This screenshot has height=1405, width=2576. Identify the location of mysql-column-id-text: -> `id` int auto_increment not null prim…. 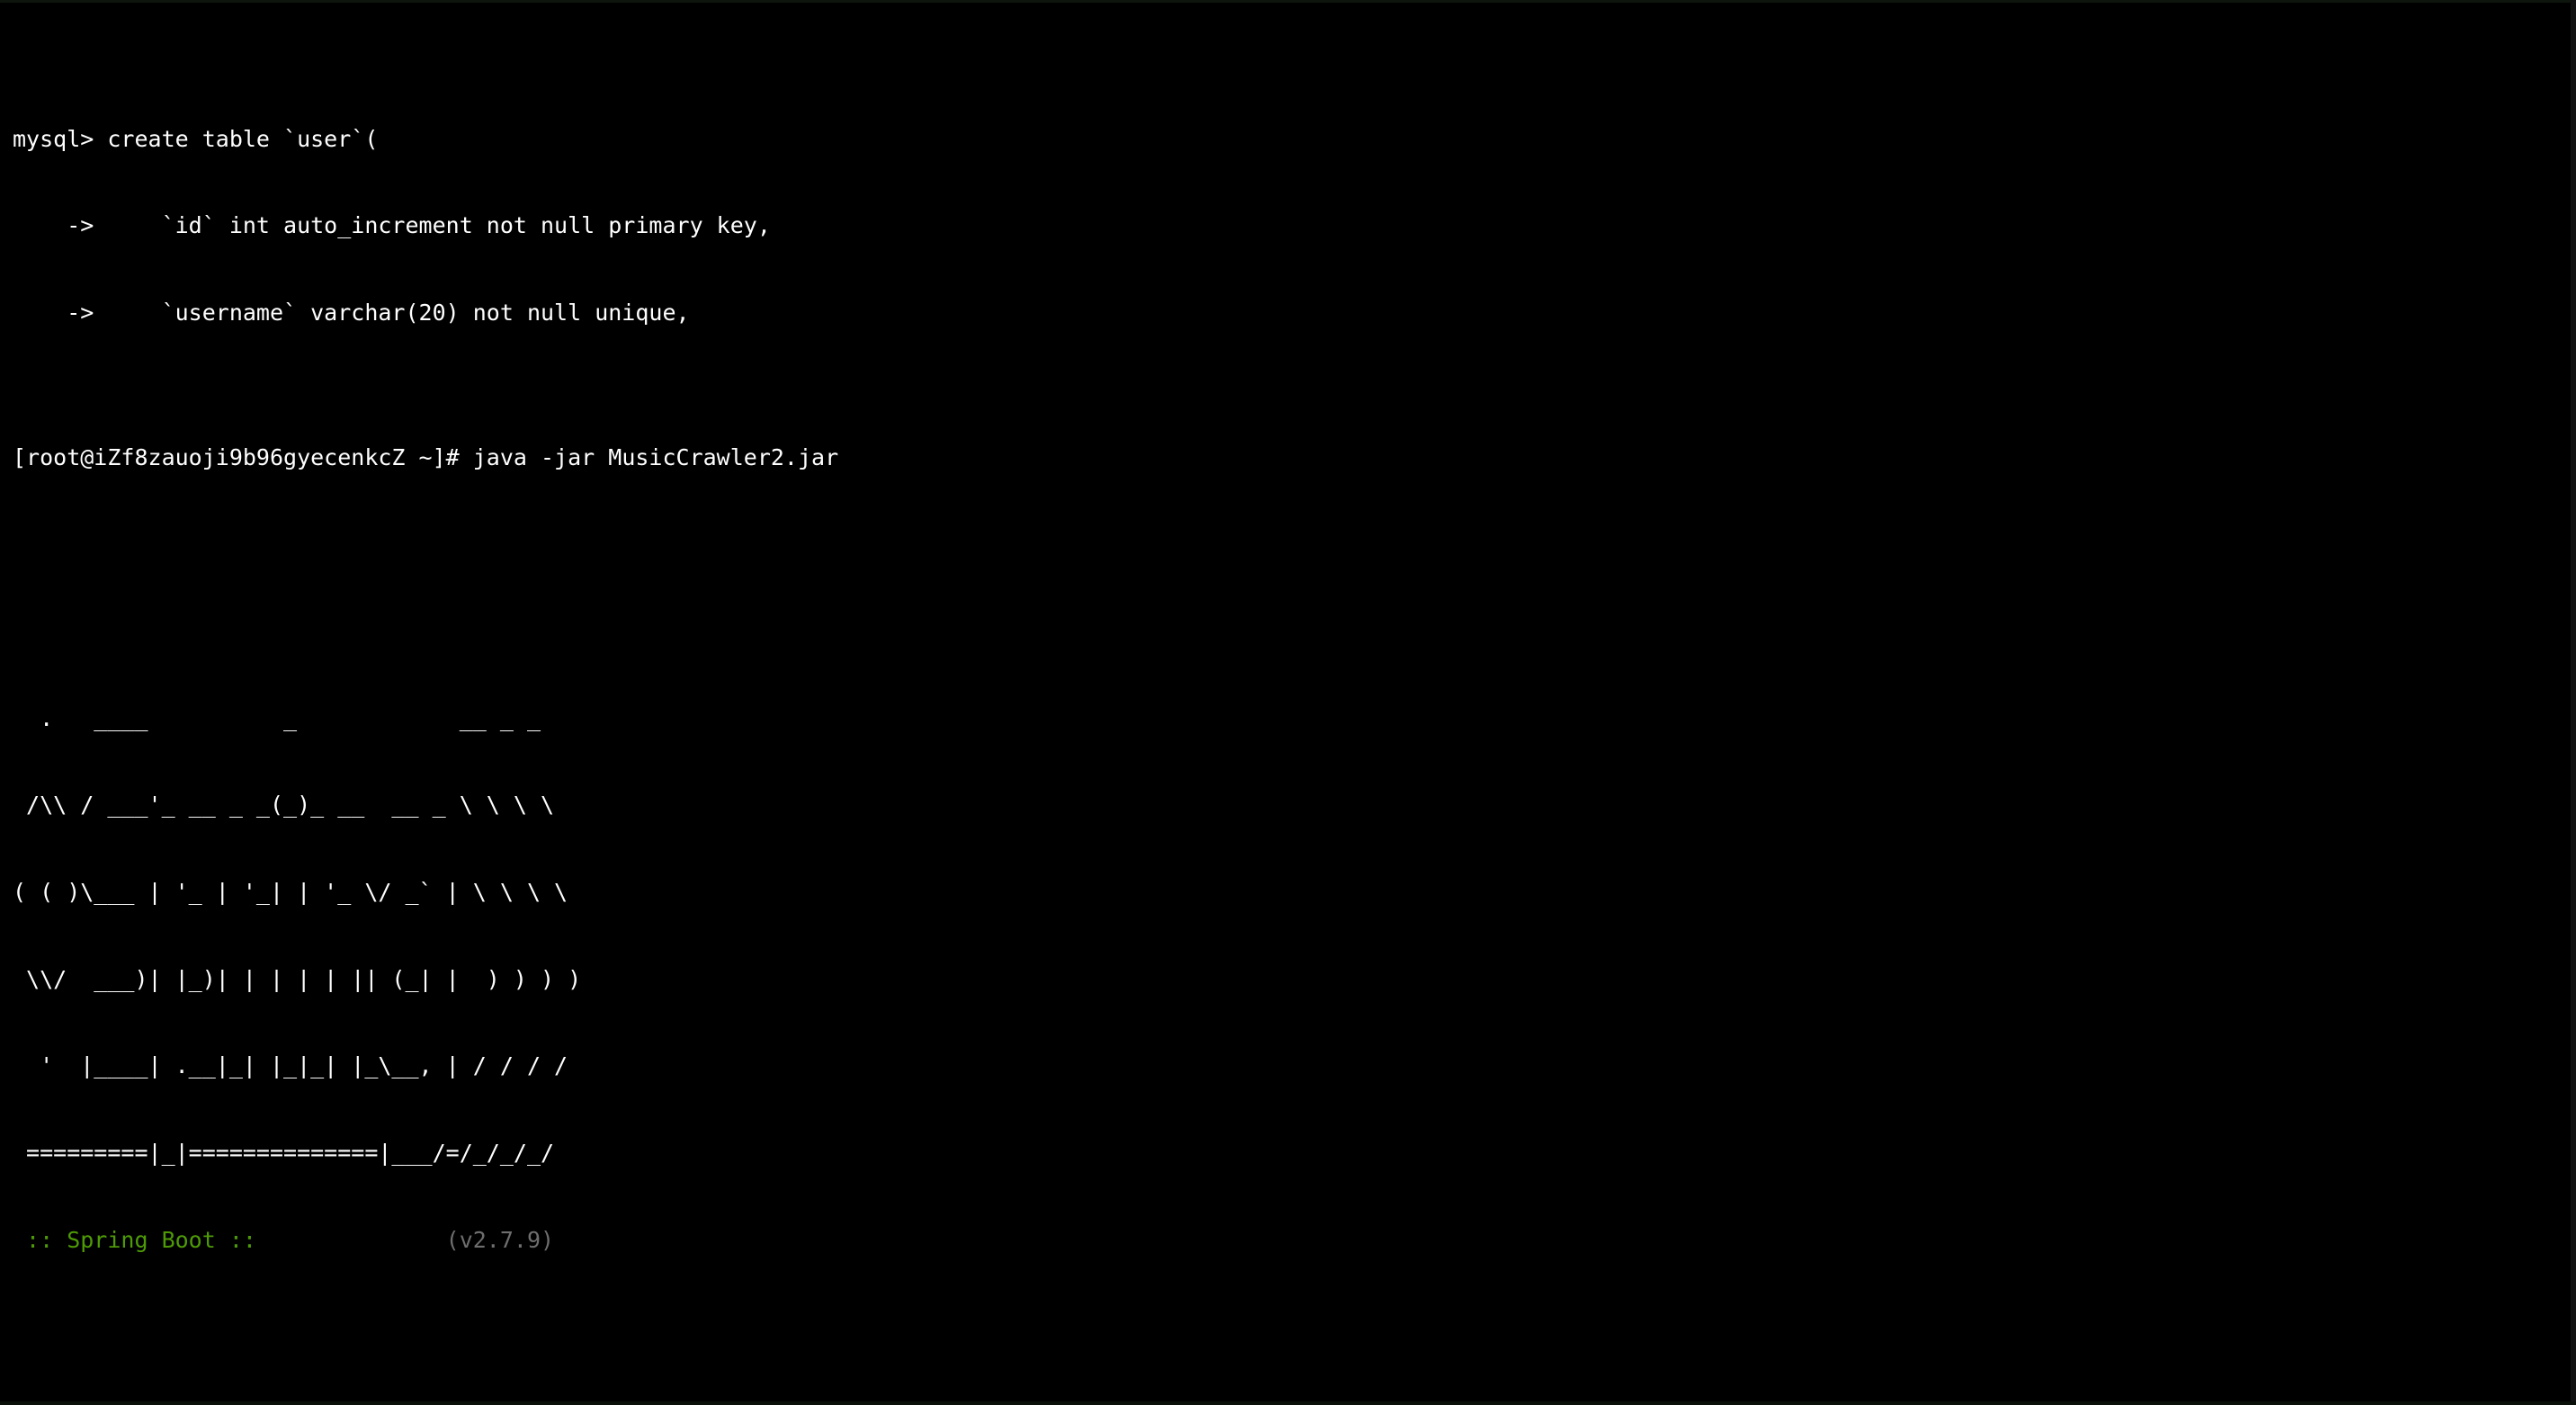
(392, 226).